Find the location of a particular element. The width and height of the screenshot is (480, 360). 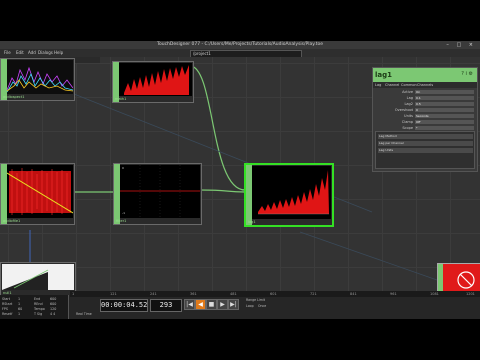

render-preview is located at coordinates (38, 277).